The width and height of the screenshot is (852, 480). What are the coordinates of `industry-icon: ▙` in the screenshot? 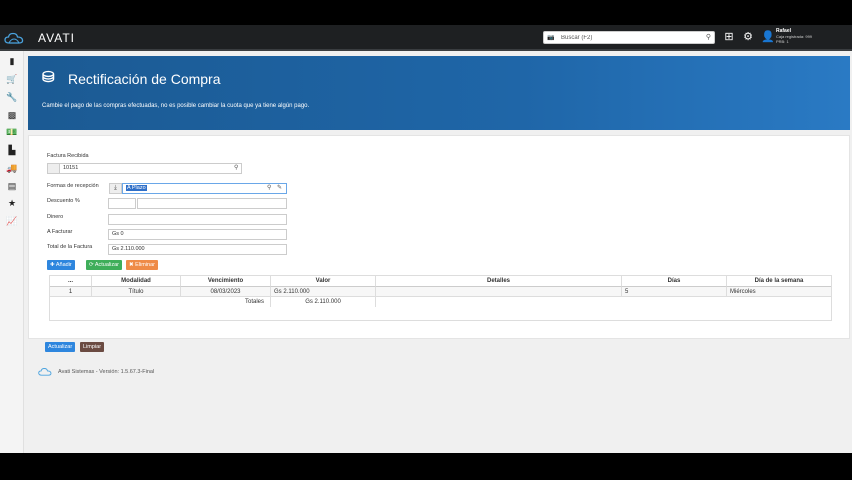 It's located at (12, 150).